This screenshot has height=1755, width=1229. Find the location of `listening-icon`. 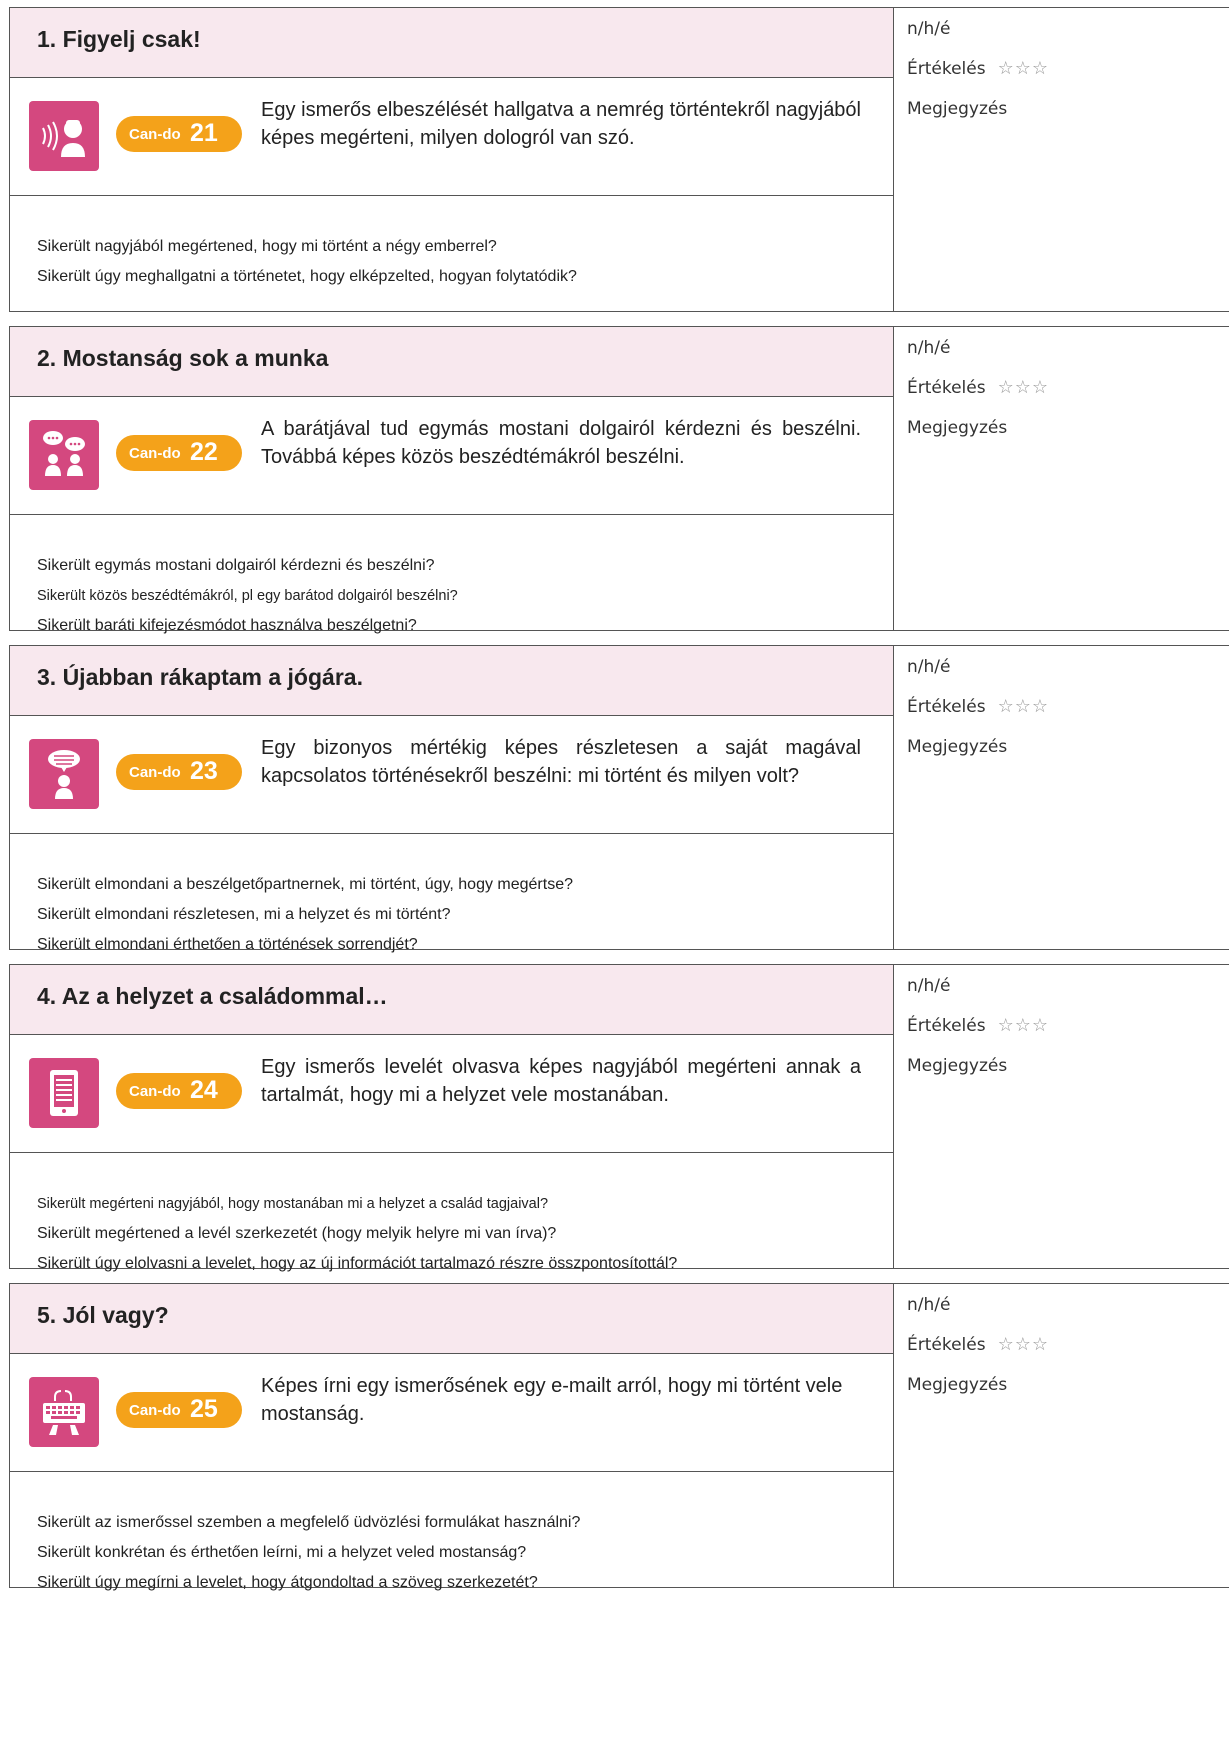

listening-icon is located at coordinates (64, 136).